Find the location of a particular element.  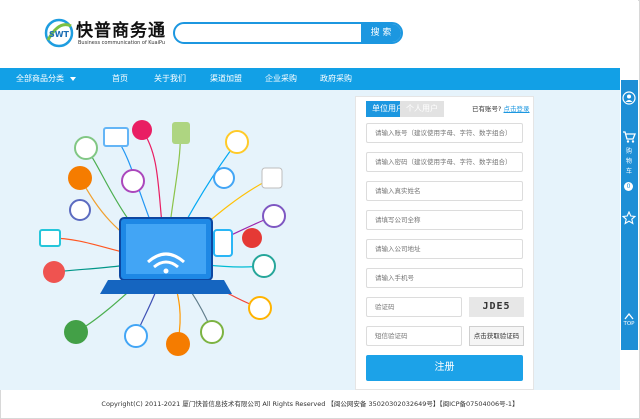

nav-item-about: 关于我们 is located at coordinates (170, 79).